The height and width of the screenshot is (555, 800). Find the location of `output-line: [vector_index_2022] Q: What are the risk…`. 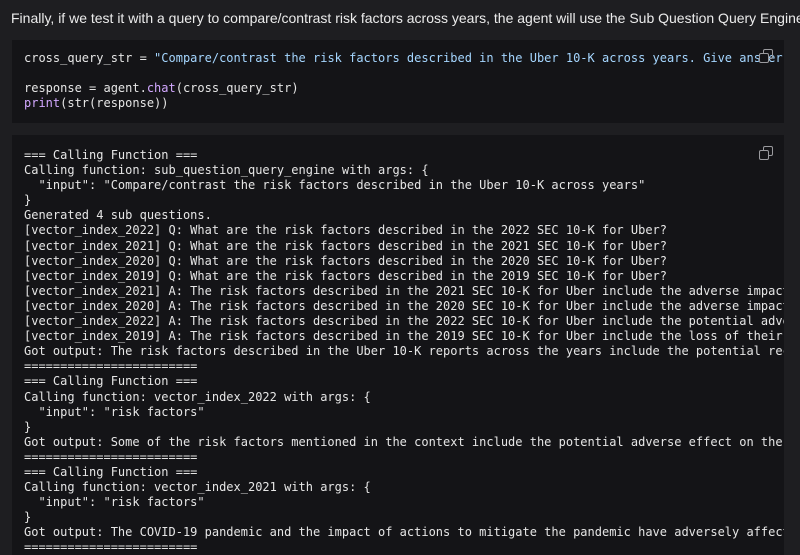

output-line: [vector_index_2022] Q: What are the risk… is located at coordinates (345, 230).